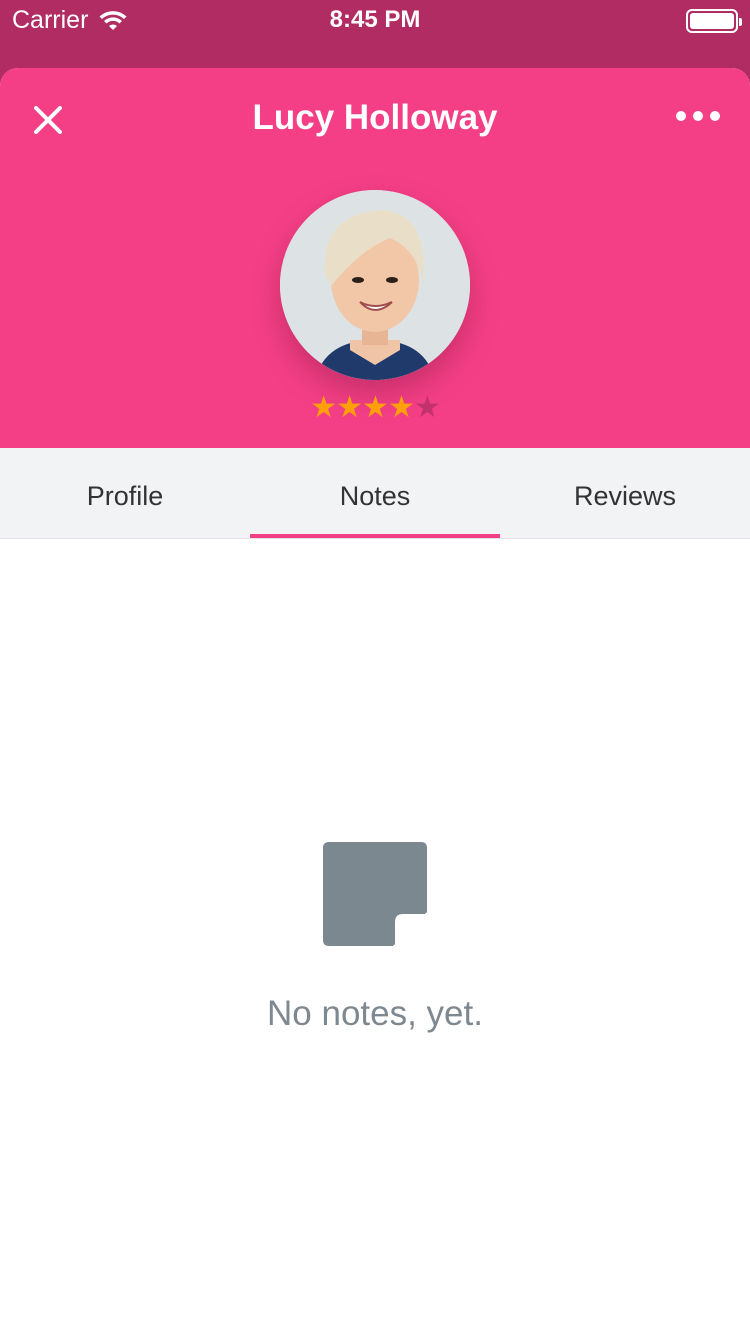 The image size is (750, 1334). I want to click on tab-bar: Profile Notes Reviews, so click(375, 493).